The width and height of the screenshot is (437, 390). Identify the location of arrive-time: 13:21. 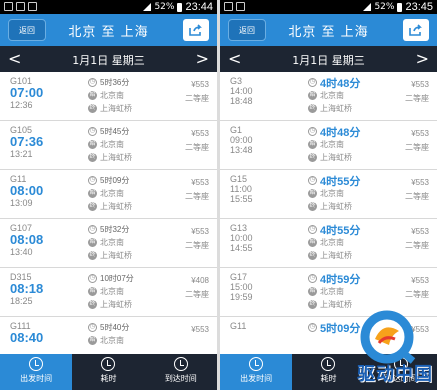
(21, 154).